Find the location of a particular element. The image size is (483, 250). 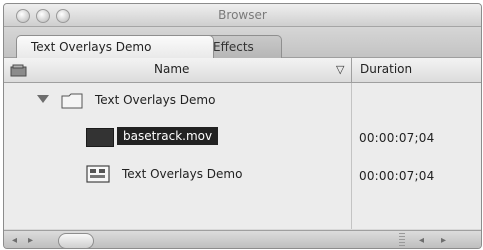

bin-name: Text Overlays Demo is located at coordinates (155, 100).